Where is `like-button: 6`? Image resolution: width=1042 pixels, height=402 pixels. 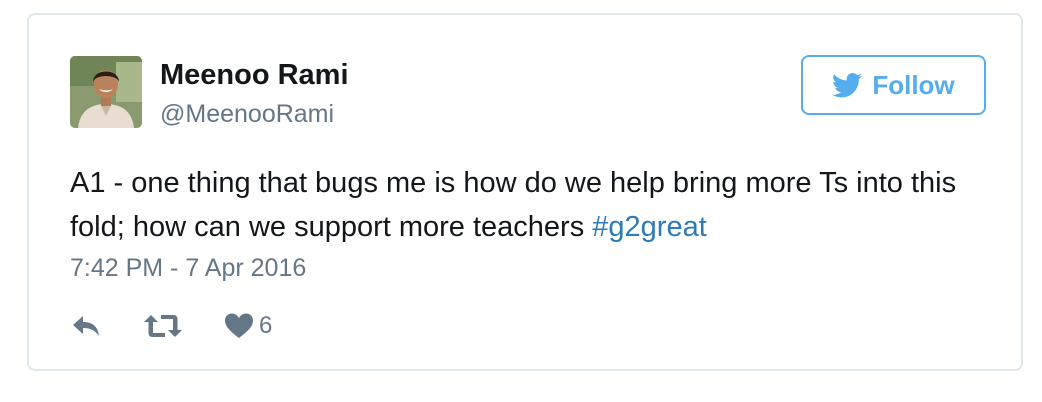 like-button: 6 is located at coordinates (248, 326).